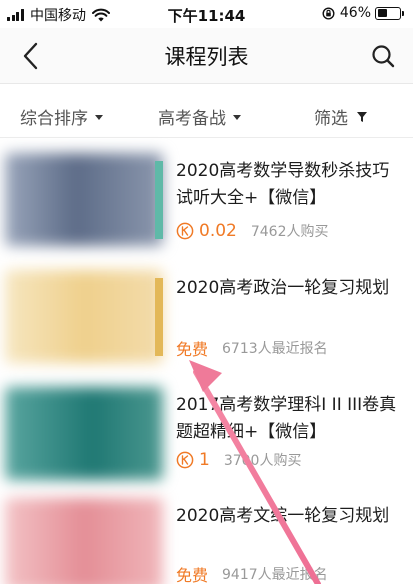  What do you see at coordinates (291, 185) in the screenshot?
I see `course-title: 2020高考数学导数秒杀技巧试听大全+【微信】` at bounding box center [291, 185].